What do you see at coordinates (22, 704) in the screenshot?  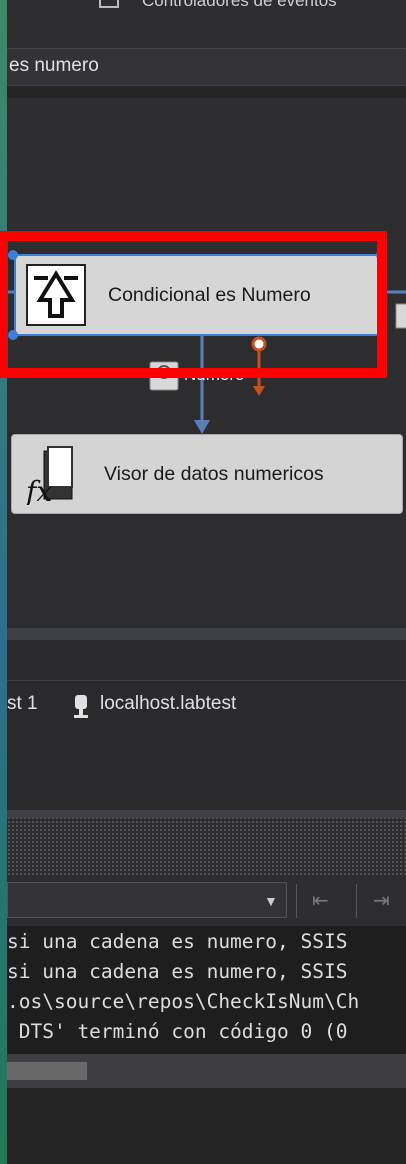 I see `connection-manager-item-1: st 1` at bounding box center [22, 704].